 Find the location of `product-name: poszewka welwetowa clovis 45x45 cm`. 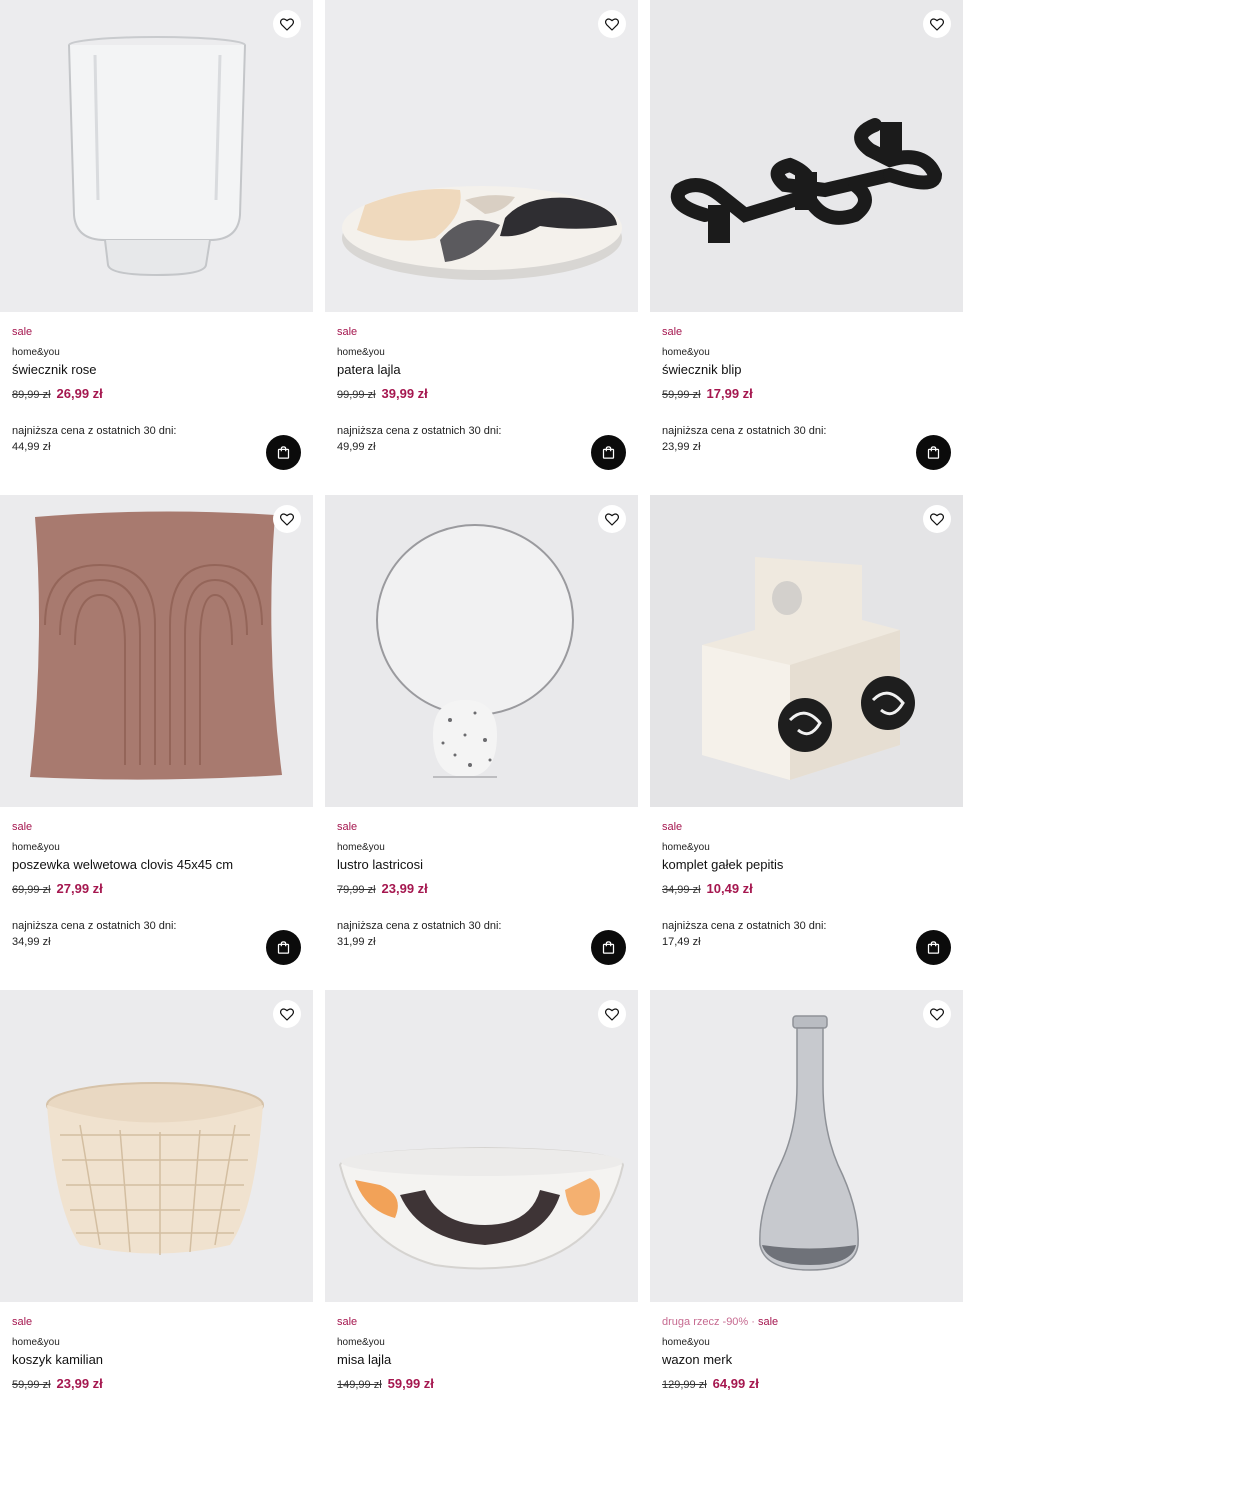

product-name: poszewka welwetowa clovis 45x45 cm is located at coordinates (156, 865).